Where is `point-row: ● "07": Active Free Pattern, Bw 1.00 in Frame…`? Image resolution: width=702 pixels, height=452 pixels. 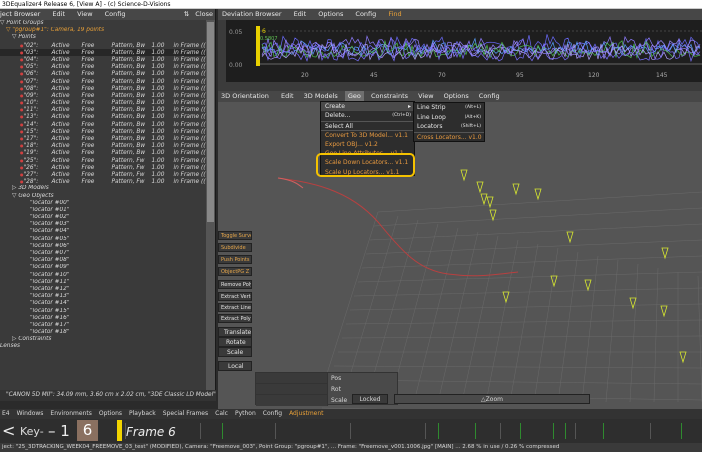 point-row: ● "07": Active Free Pattern, Bw 1.00 in Frame… is located at coordinates (103, 81).